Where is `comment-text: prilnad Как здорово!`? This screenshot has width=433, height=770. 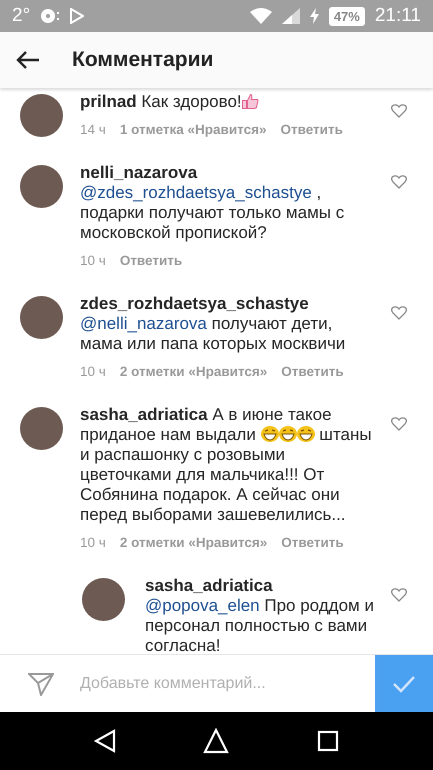 comment-text: prilnad Как здорово! is located at coordinates (228, 102).